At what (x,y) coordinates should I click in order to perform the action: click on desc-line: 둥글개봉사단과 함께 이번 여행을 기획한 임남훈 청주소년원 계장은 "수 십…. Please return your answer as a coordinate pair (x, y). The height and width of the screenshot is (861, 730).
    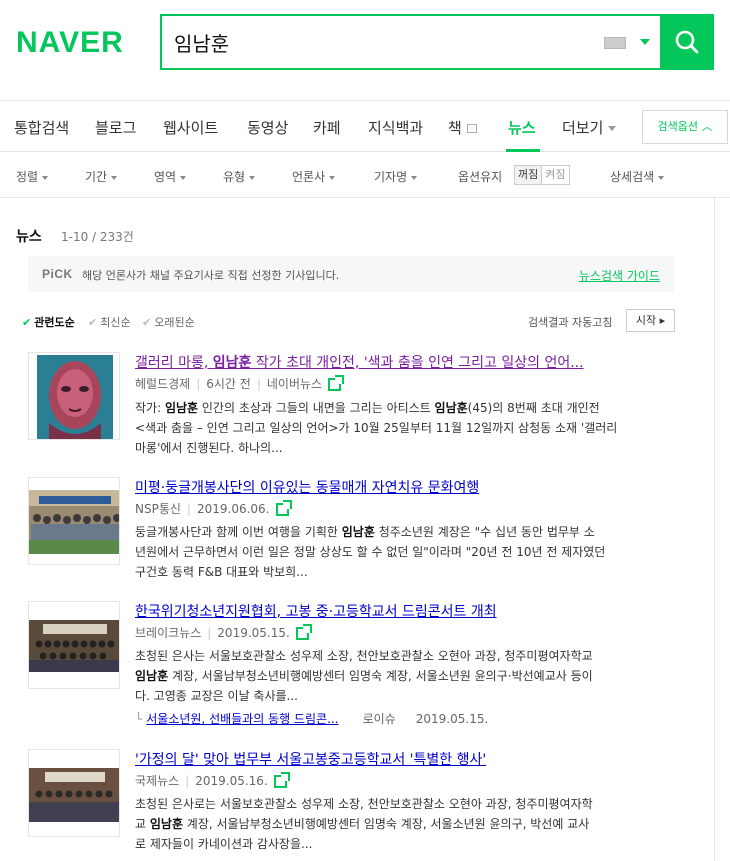
    Looking at the image, I should click on (405, 532).